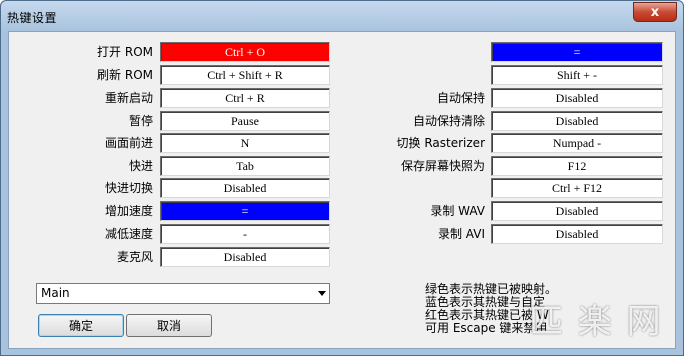 The width and height of the screenshot is (684, 356). Describe the element at coordinates (32, 18) in the screenshot. I see `window-title: 热键设置` at that location.